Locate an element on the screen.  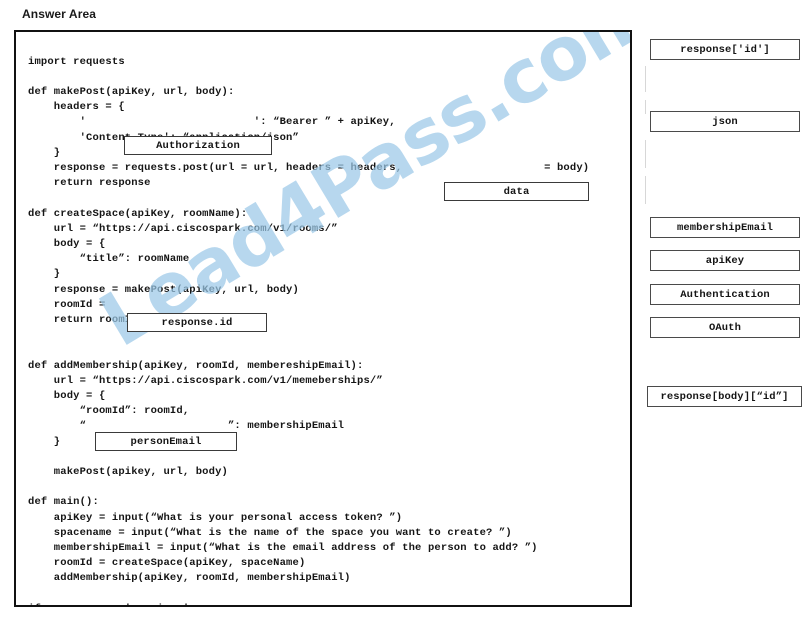
slot-person-email: personEmail is located at coordinates (166, 441).